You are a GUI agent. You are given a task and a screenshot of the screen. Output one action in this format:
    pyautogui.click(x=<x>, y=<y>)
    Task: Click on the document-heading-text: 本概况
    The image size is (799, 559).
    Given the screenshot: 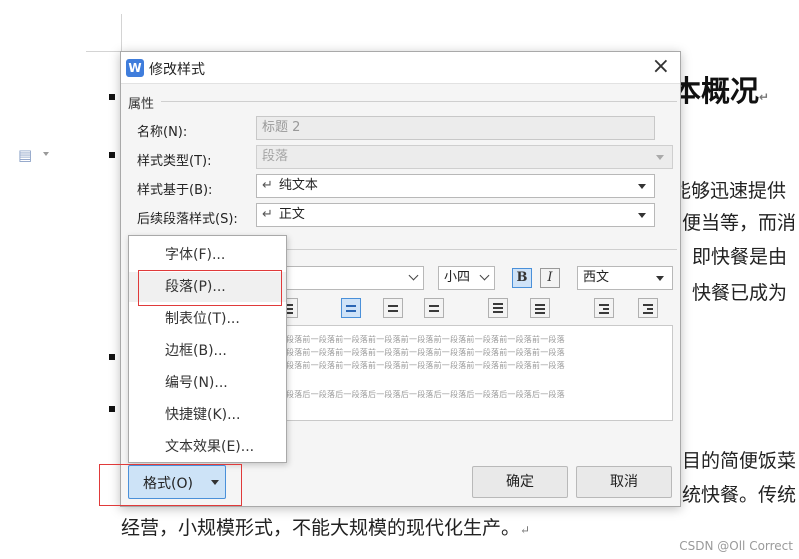 What is the action you would take?
    pyautogui.click(x=716, y=91)
    